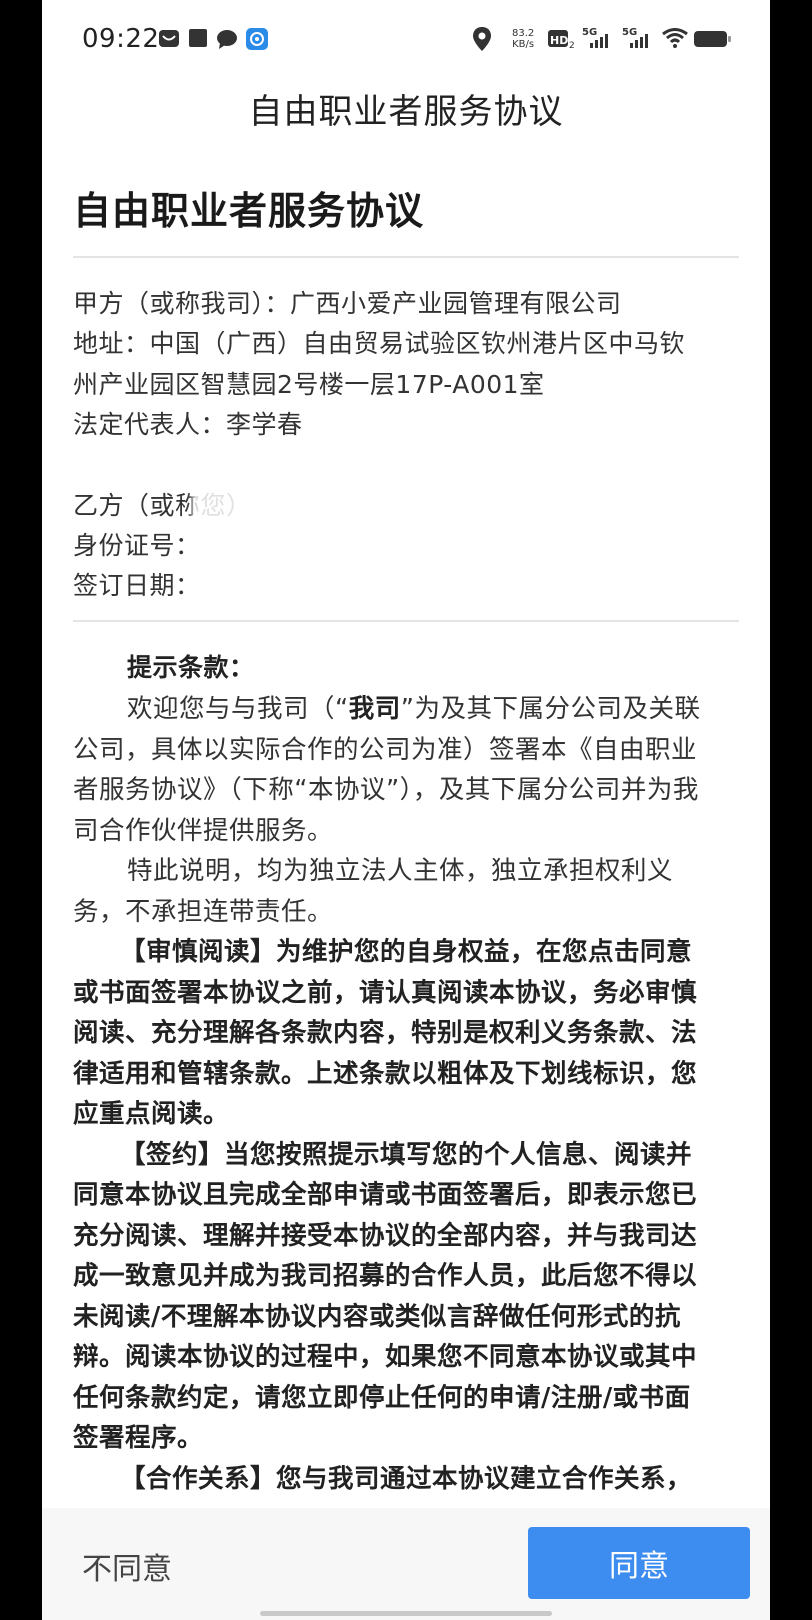 The image size is (812, 1620). I want to click on location-icon, so click(482, 41).